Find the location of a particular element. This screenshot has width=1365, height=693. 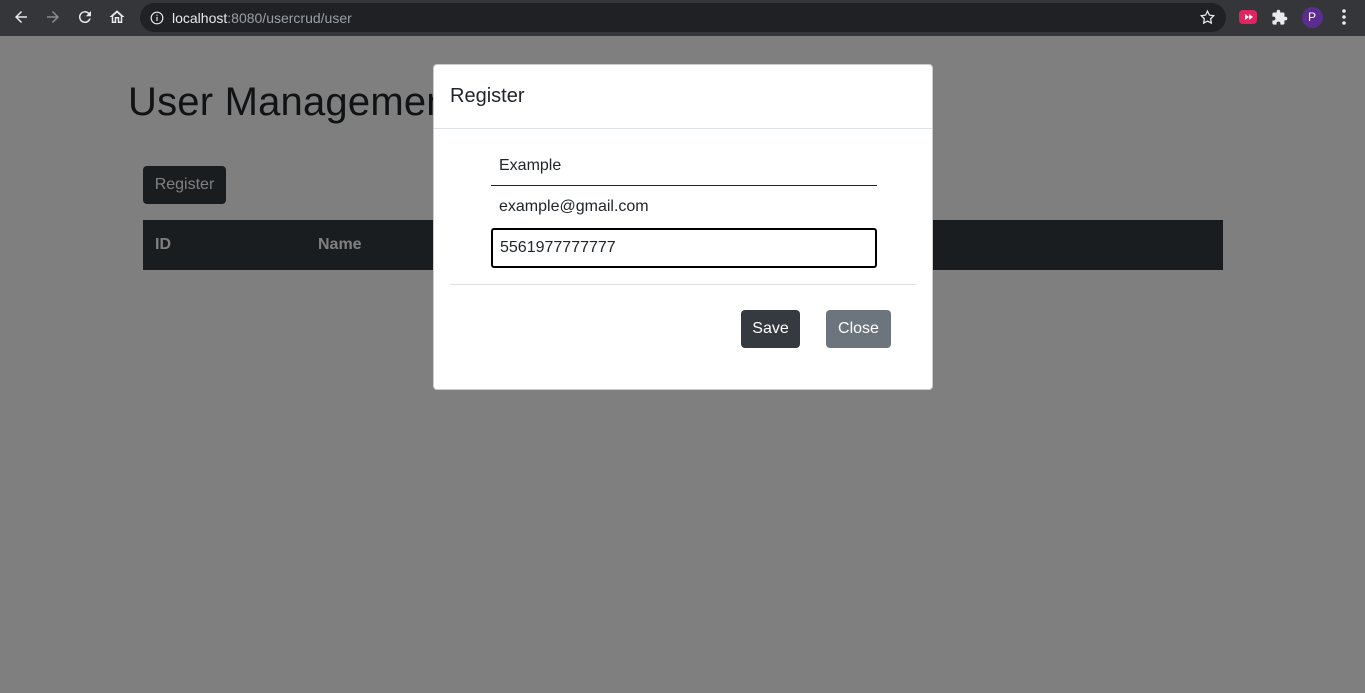

avatar: P is located at coordinates (1312, 17).